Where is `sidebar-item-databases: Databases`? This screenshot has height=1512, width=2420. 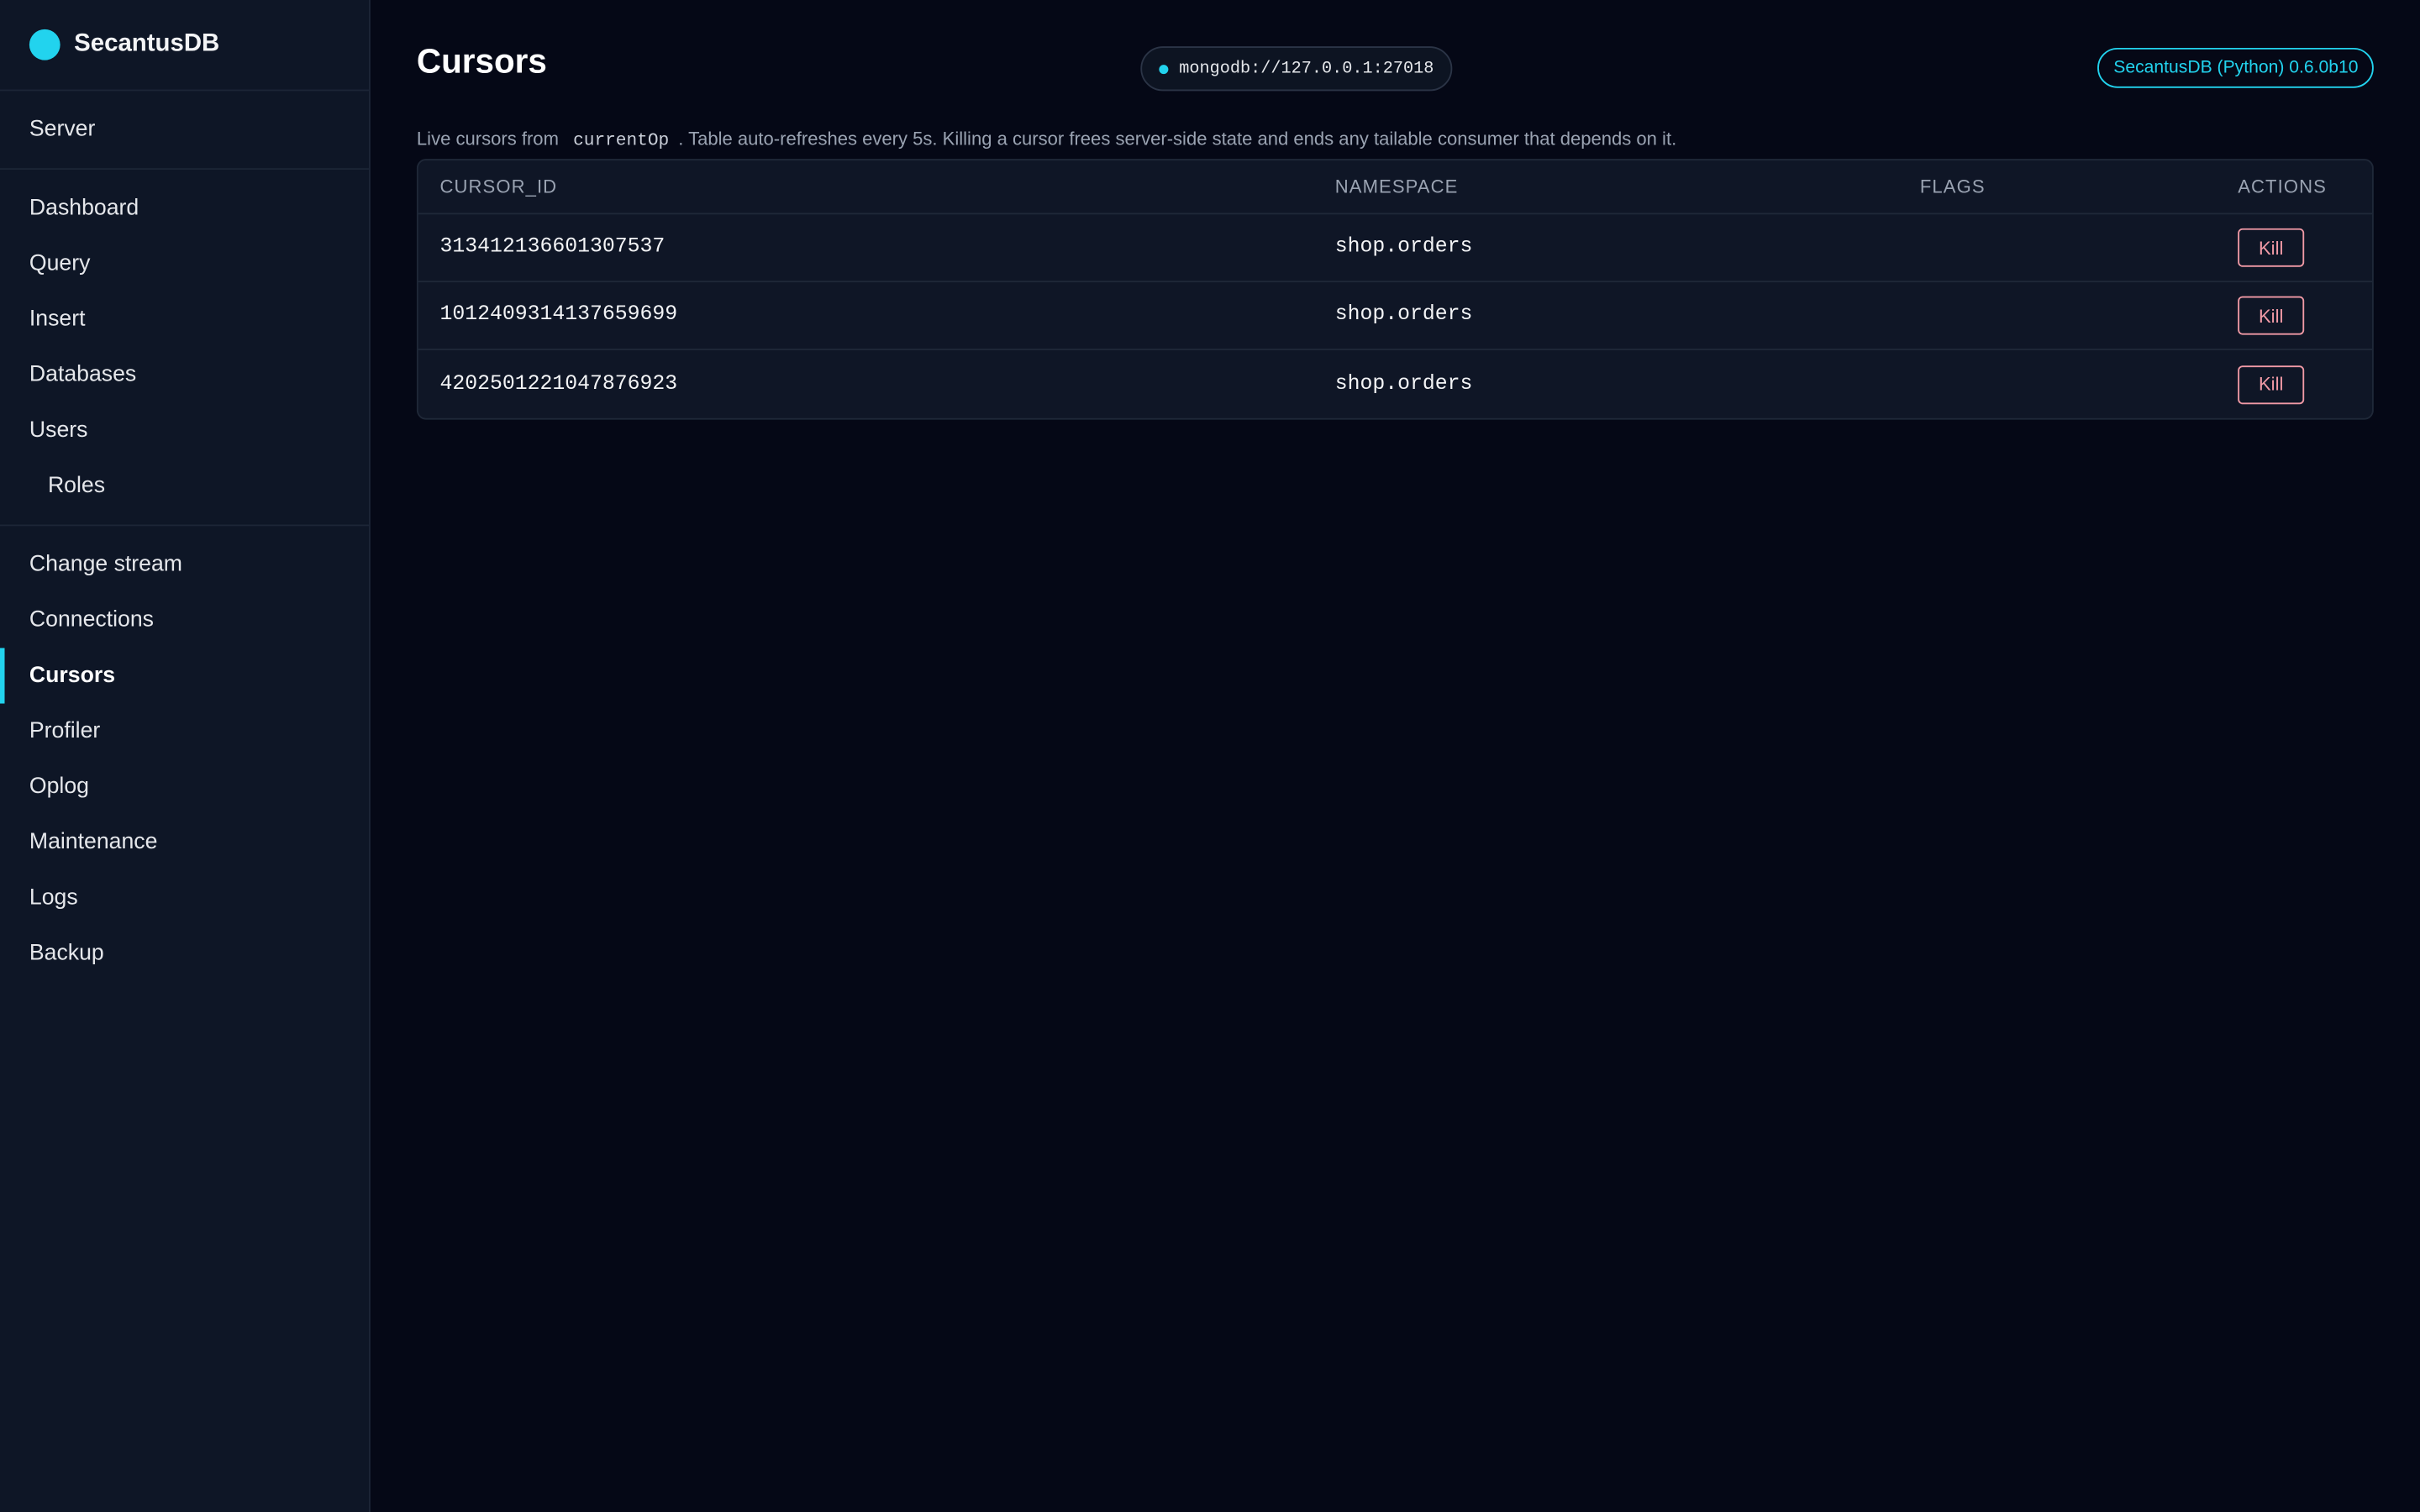 sidebar-item-databases: Databases is located at coordinates (184, 374).